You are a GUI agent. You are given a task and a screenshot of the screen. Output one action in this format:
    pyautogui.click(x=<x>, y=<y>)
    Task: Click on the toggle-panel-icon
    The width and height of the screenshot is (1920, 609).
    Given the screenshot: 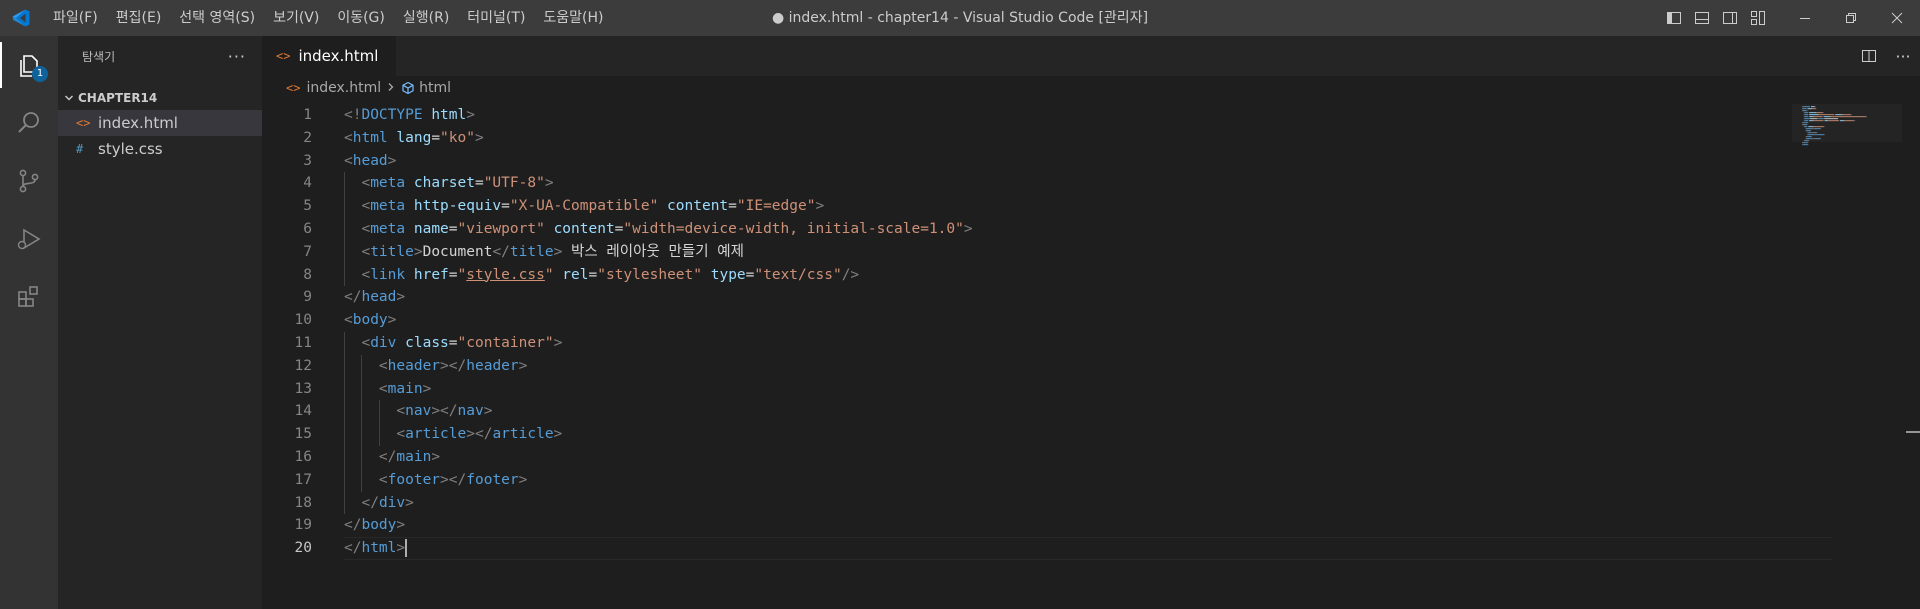 What is the action you would take?
    pyautogui.click(x=1702, y=18)
    